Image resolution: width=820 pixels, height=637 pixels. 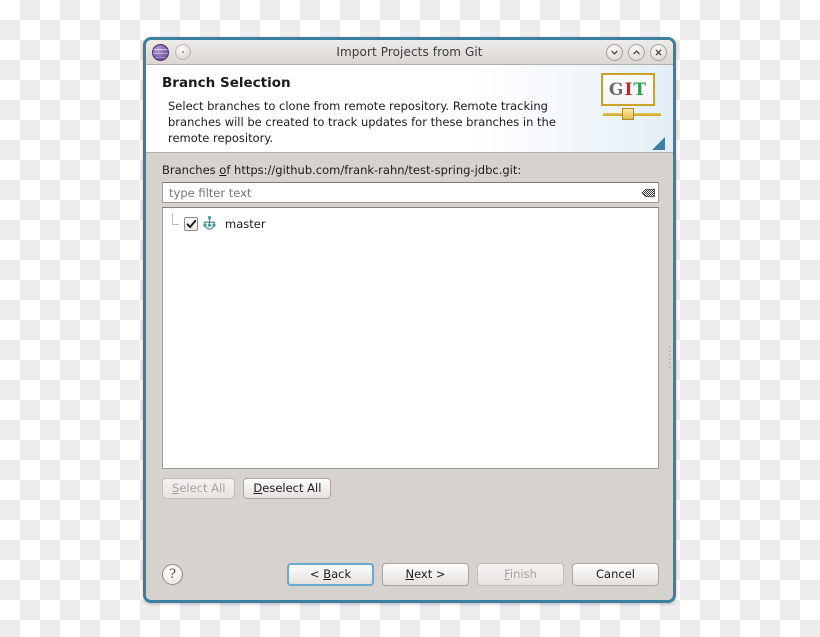 I want to click on branch-checkbox, so click(x=191, y=224).